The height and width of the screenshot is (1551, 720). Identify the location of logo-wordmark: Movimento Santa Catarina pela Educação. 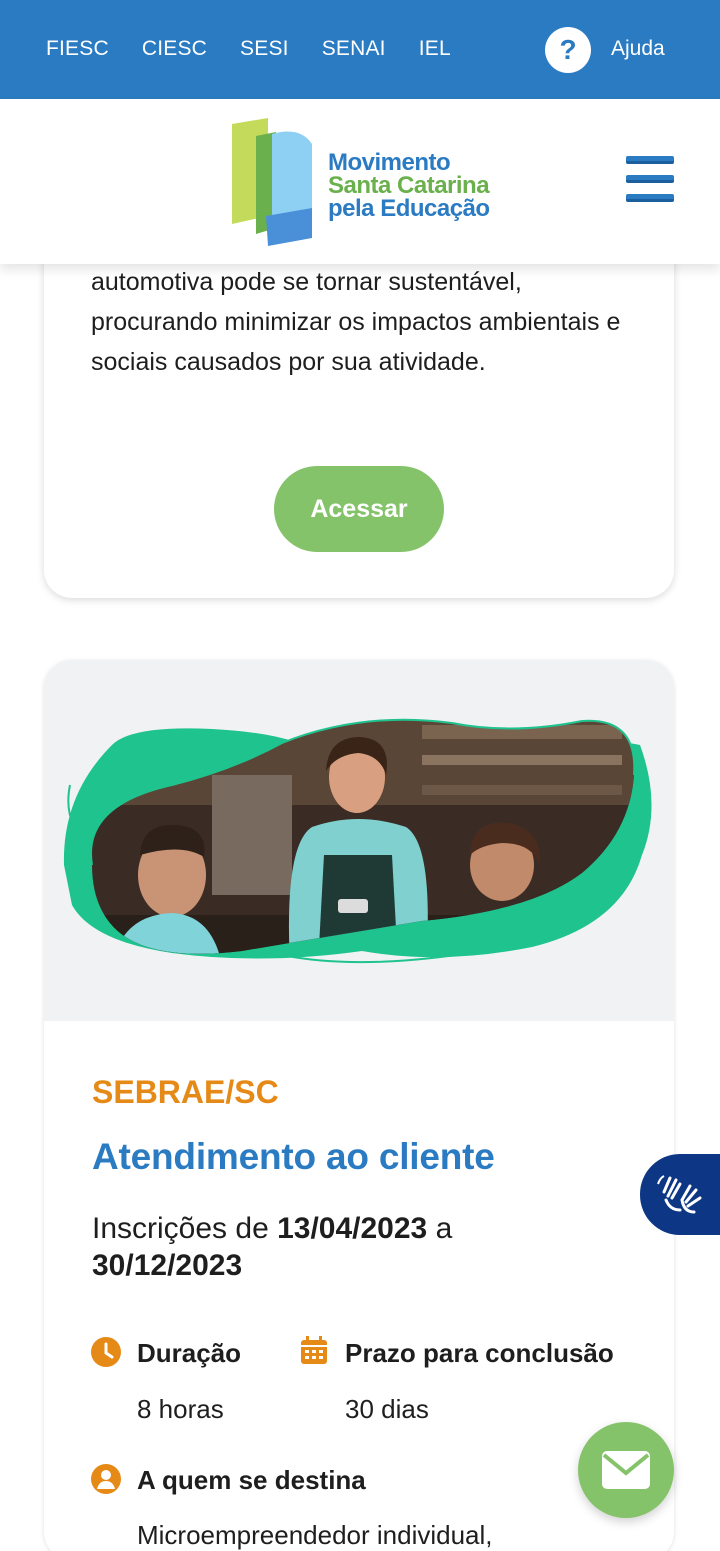
(409, 185).